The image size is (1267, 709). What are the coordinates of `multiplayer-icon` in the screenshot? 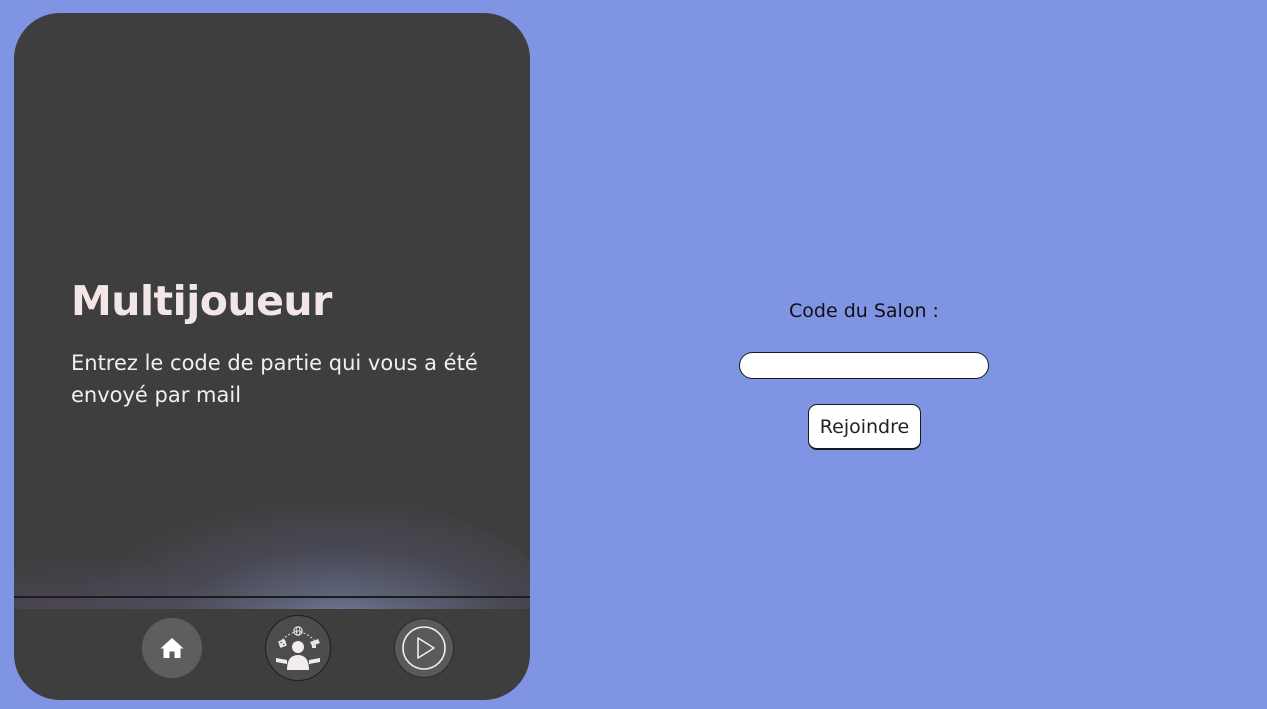 It's located at (298, 648).